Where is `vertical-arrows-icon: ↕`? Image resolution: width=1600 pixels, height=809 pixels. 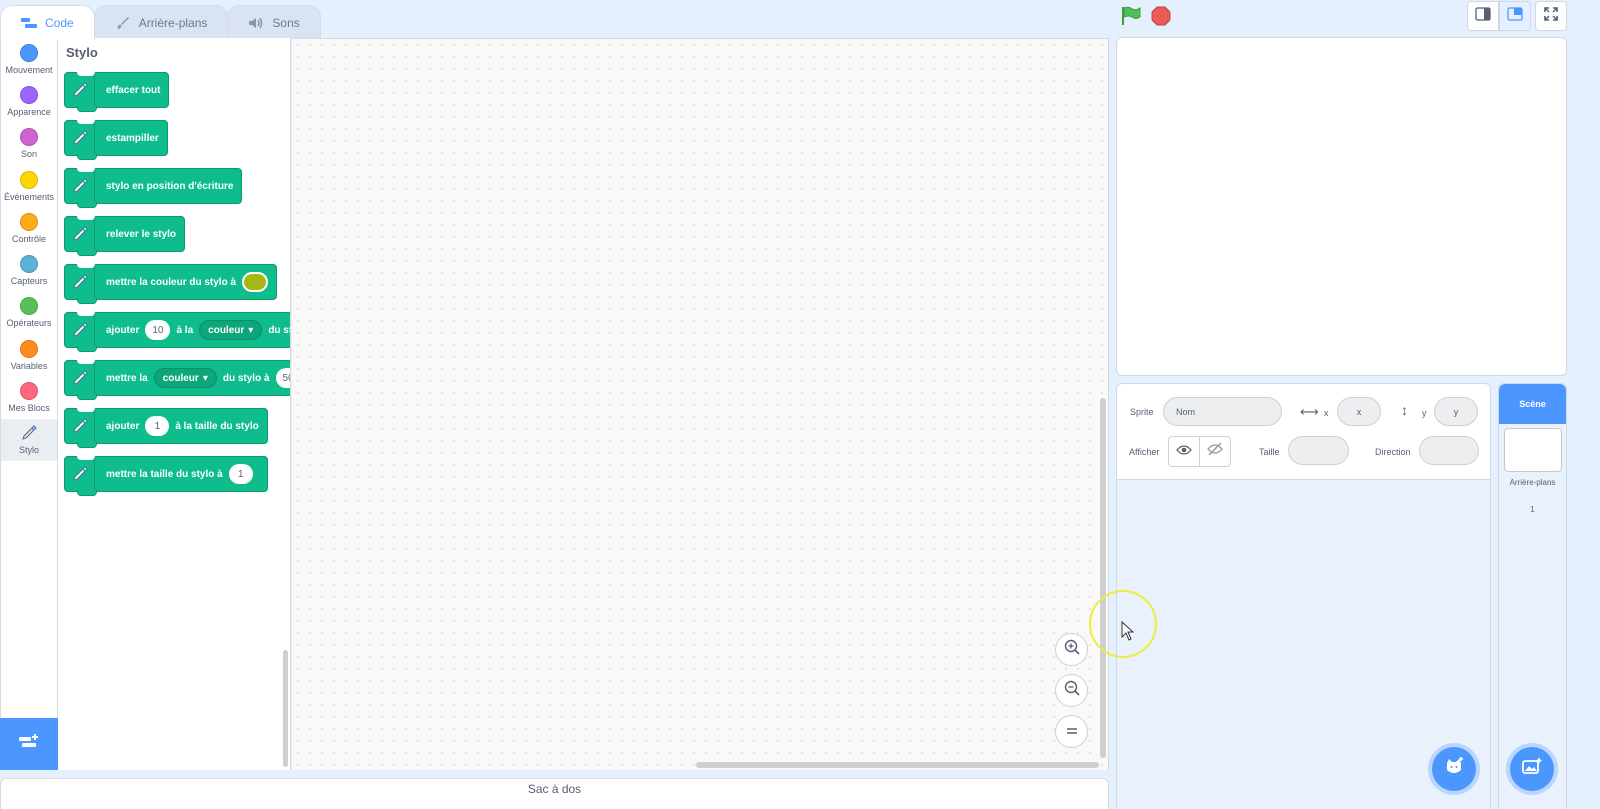
vertical-arrows-icon: ↕ is located at coordinates (1404, 410).